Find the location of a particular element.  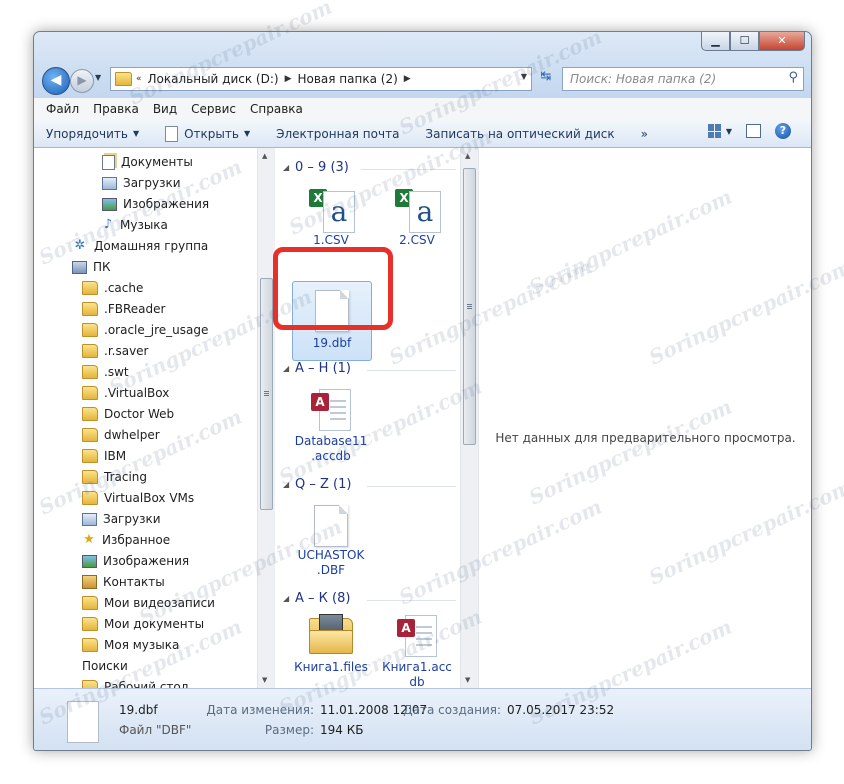

nav-item-label: VirtualBox VMs is located at coordinates (149, 498).